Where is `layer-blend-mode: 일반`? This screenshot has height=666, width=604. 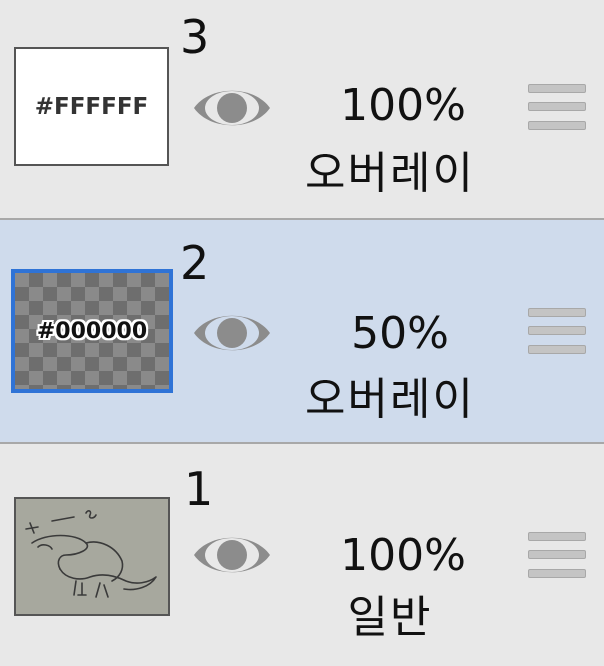 layer-blend-mode: 일반 is located at coordinates (390, 618).